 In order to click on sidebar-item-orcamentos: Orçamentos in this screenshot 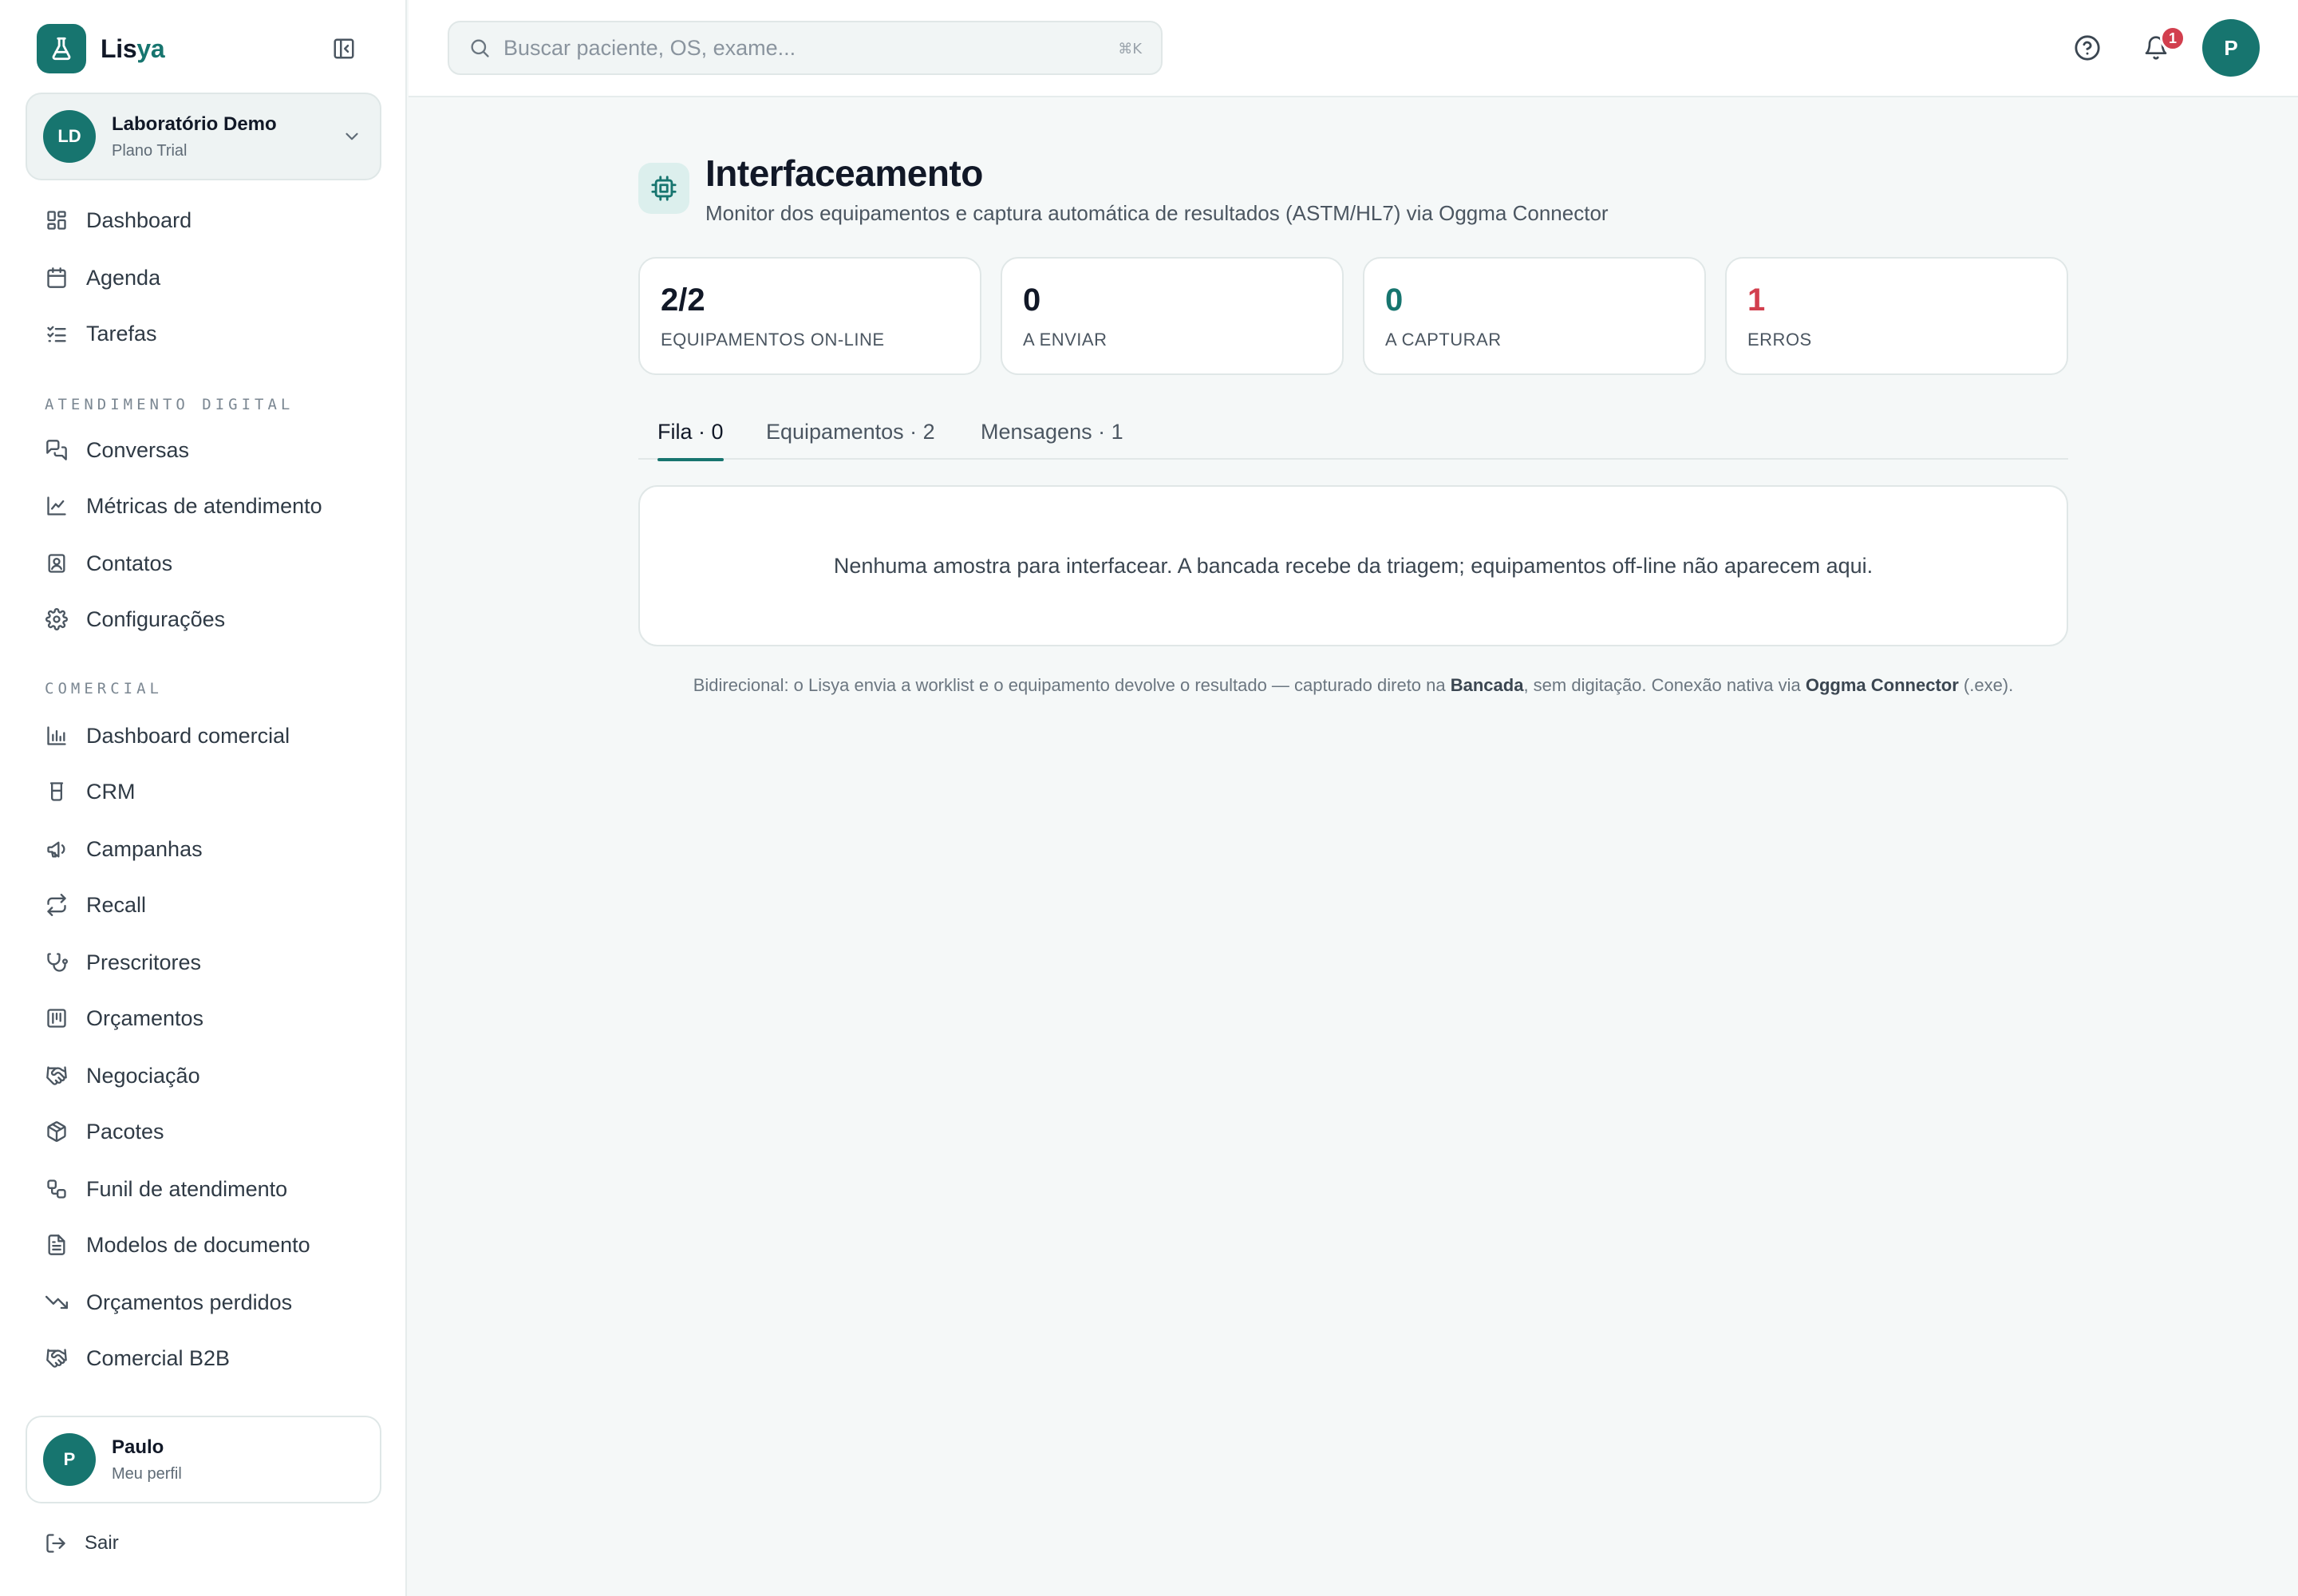, I will do `click(124, 1018)`.